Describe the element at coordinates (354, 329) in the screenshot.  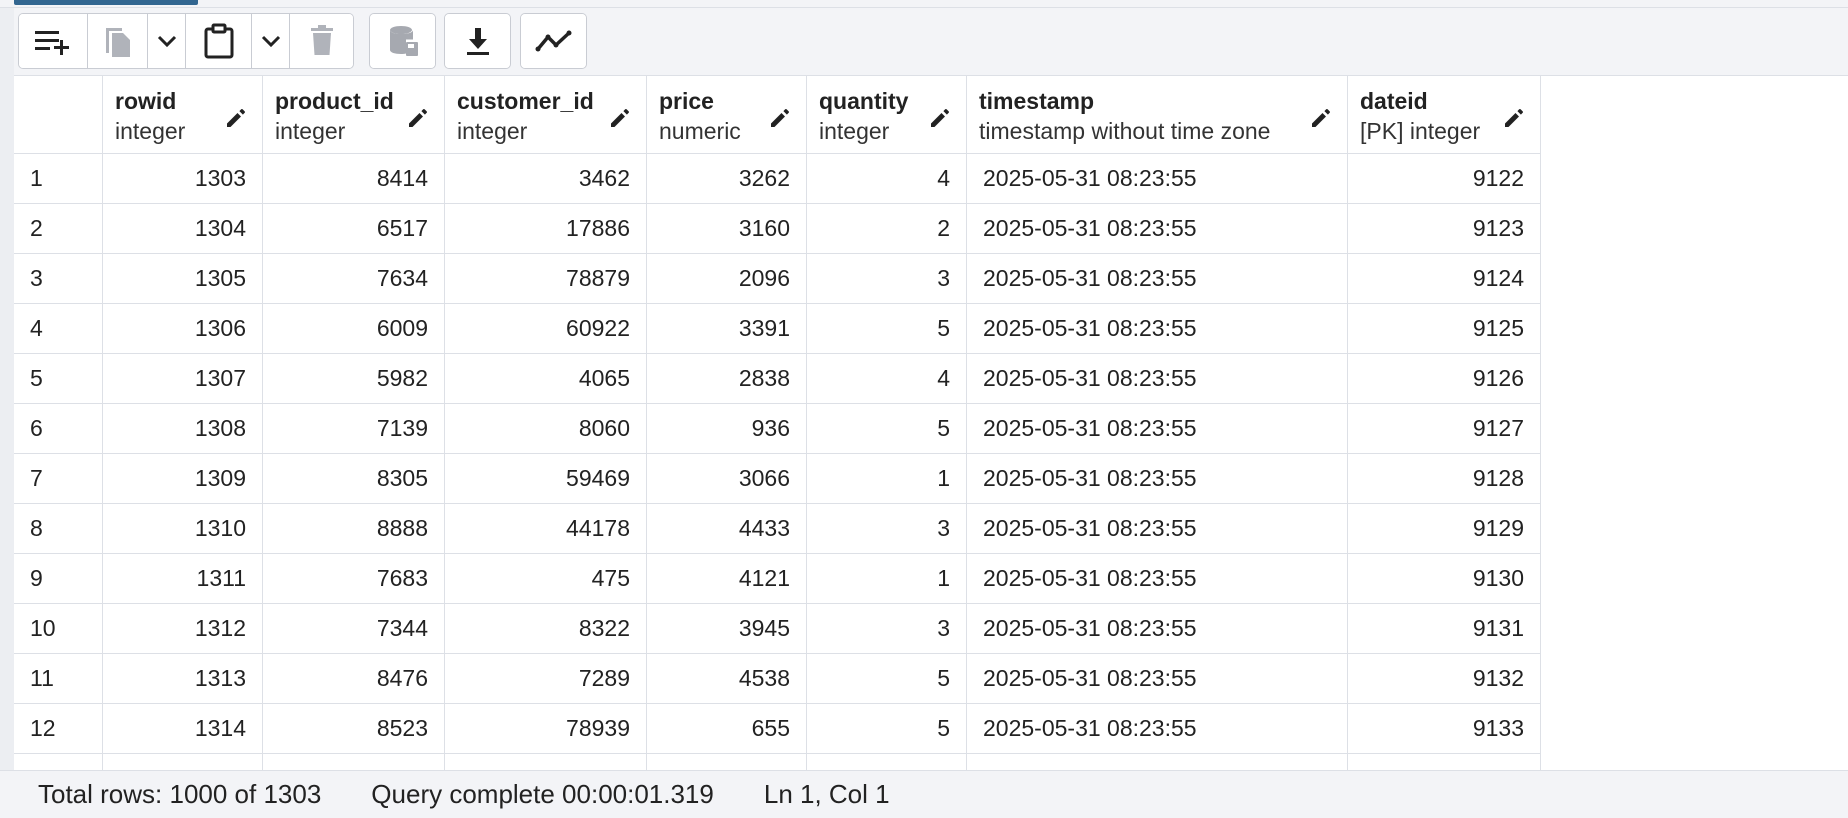
I see `cell-product-id: 6009` at that location.